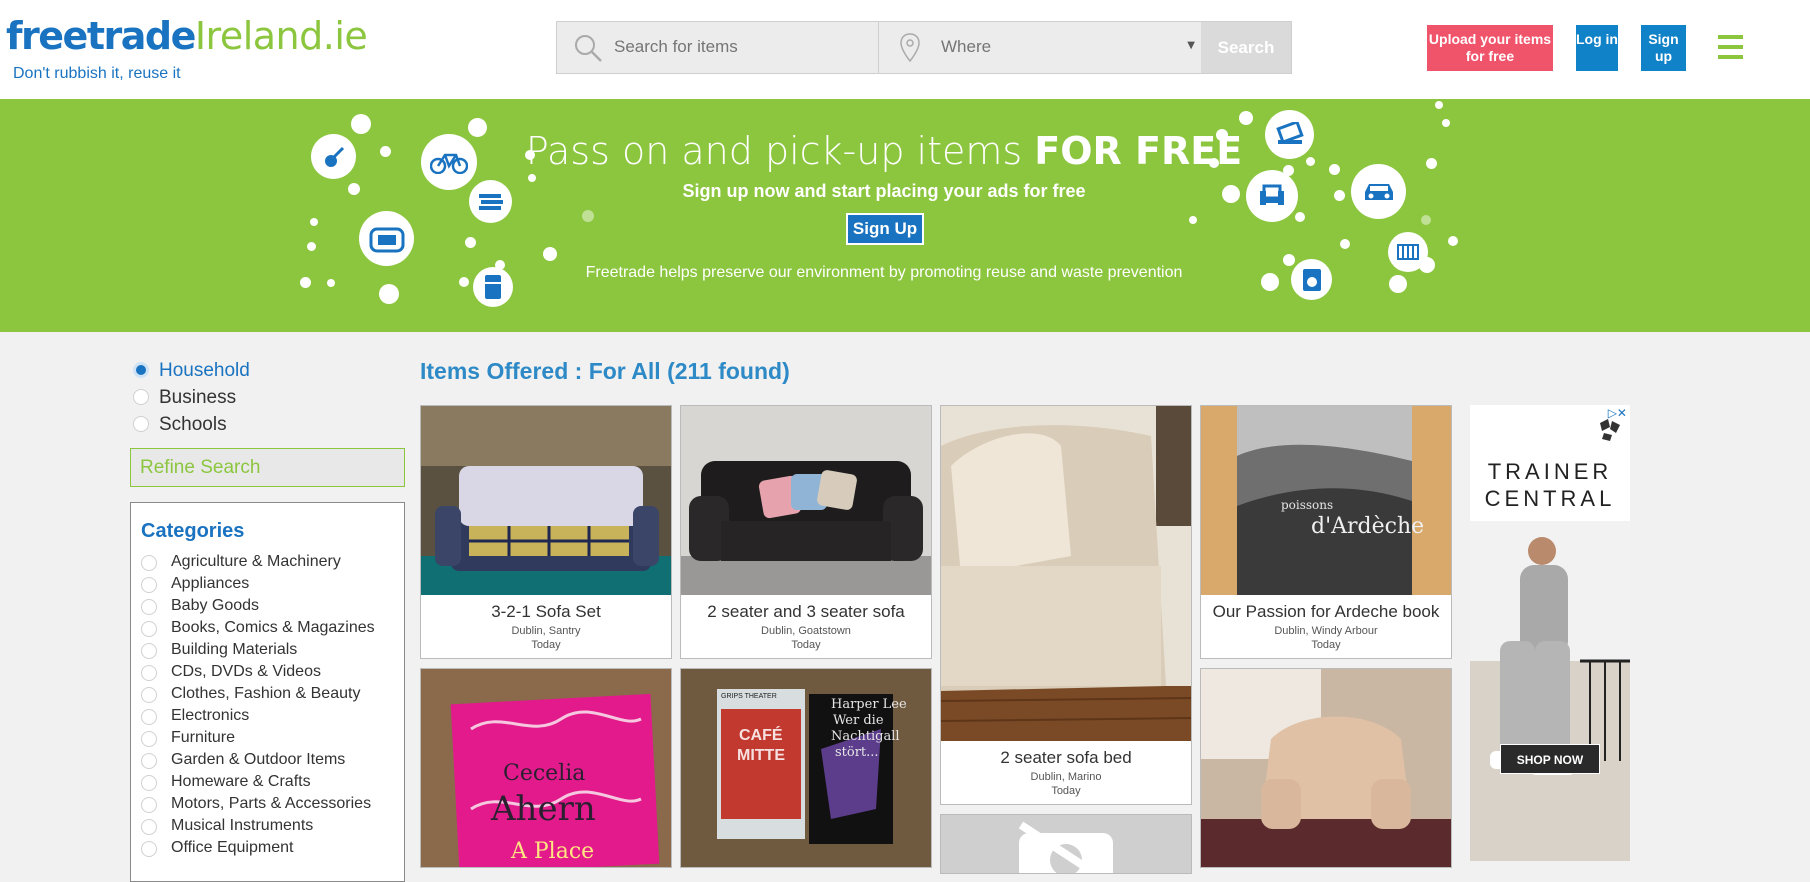 This screenshot has width=1810, height=882. I want to click on where-input, so click(1061, 47).